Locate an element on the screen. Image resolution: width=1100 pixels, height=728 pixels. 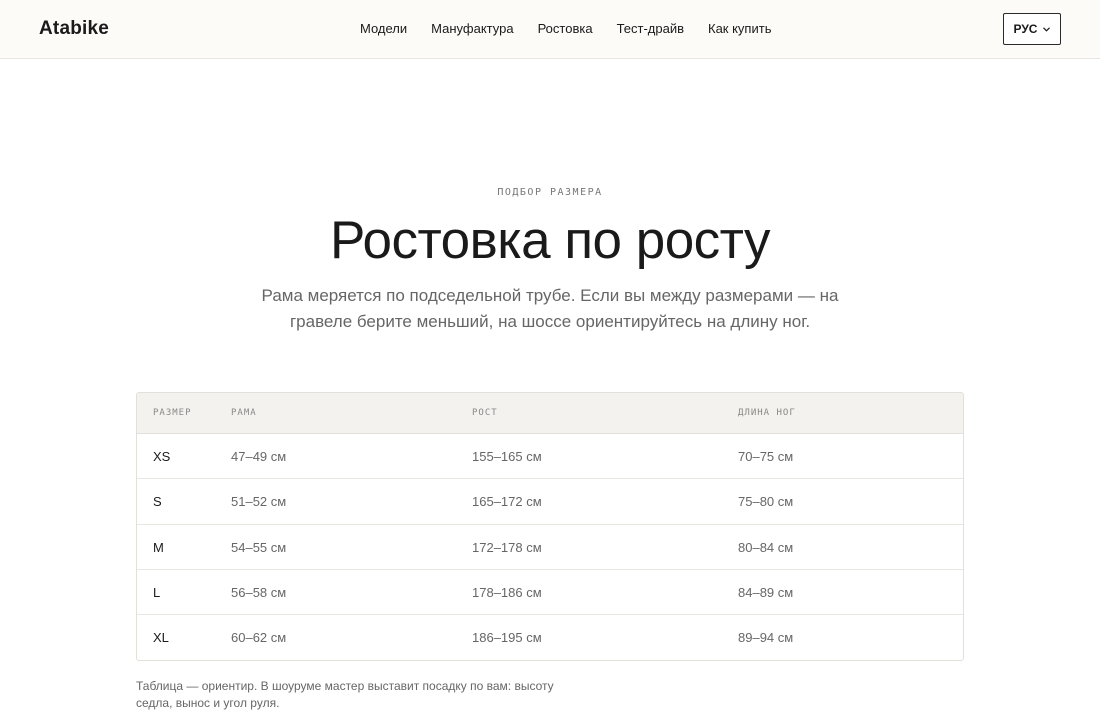
cell-frame: 51–52 см is located at coordinates (259, 502).